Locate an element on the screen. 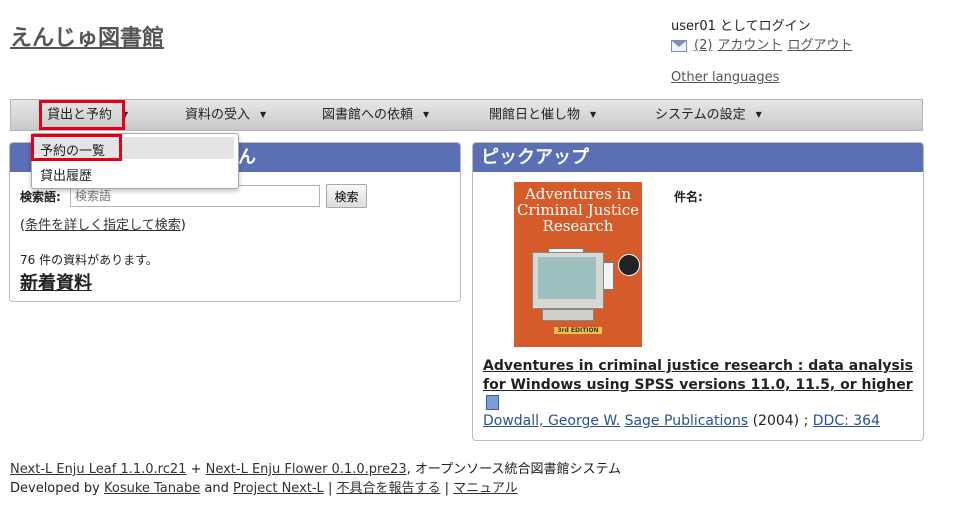 This screenshot has width=957, height=508. menu-events: 開館日と催し物 ▼ is located at coordinates (542, 115).